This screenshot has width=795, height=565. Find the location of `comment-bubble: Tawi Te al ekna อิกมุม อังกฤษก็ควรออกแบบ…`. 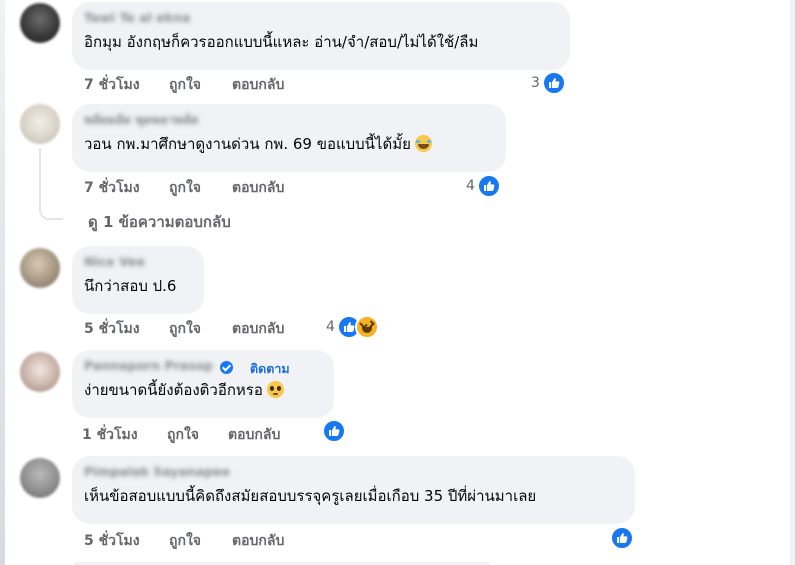

comment-bubble: Tawi Te al ekna อิกมุม อังกฤษก็ควรออกแบบ… is located at coordinates (321, 36).